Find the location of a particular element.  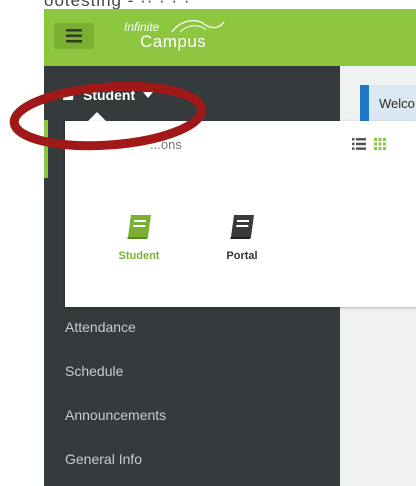

welcome-banner: Welco is located at coordinates (388, 103).